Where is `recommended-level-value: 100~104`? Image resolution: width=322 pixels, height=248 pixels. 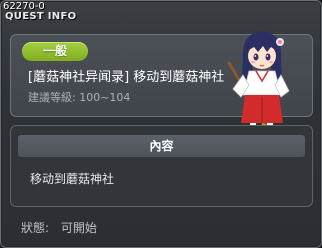
recommended-level-value: 100~104 is located at coordinates (105, 97).